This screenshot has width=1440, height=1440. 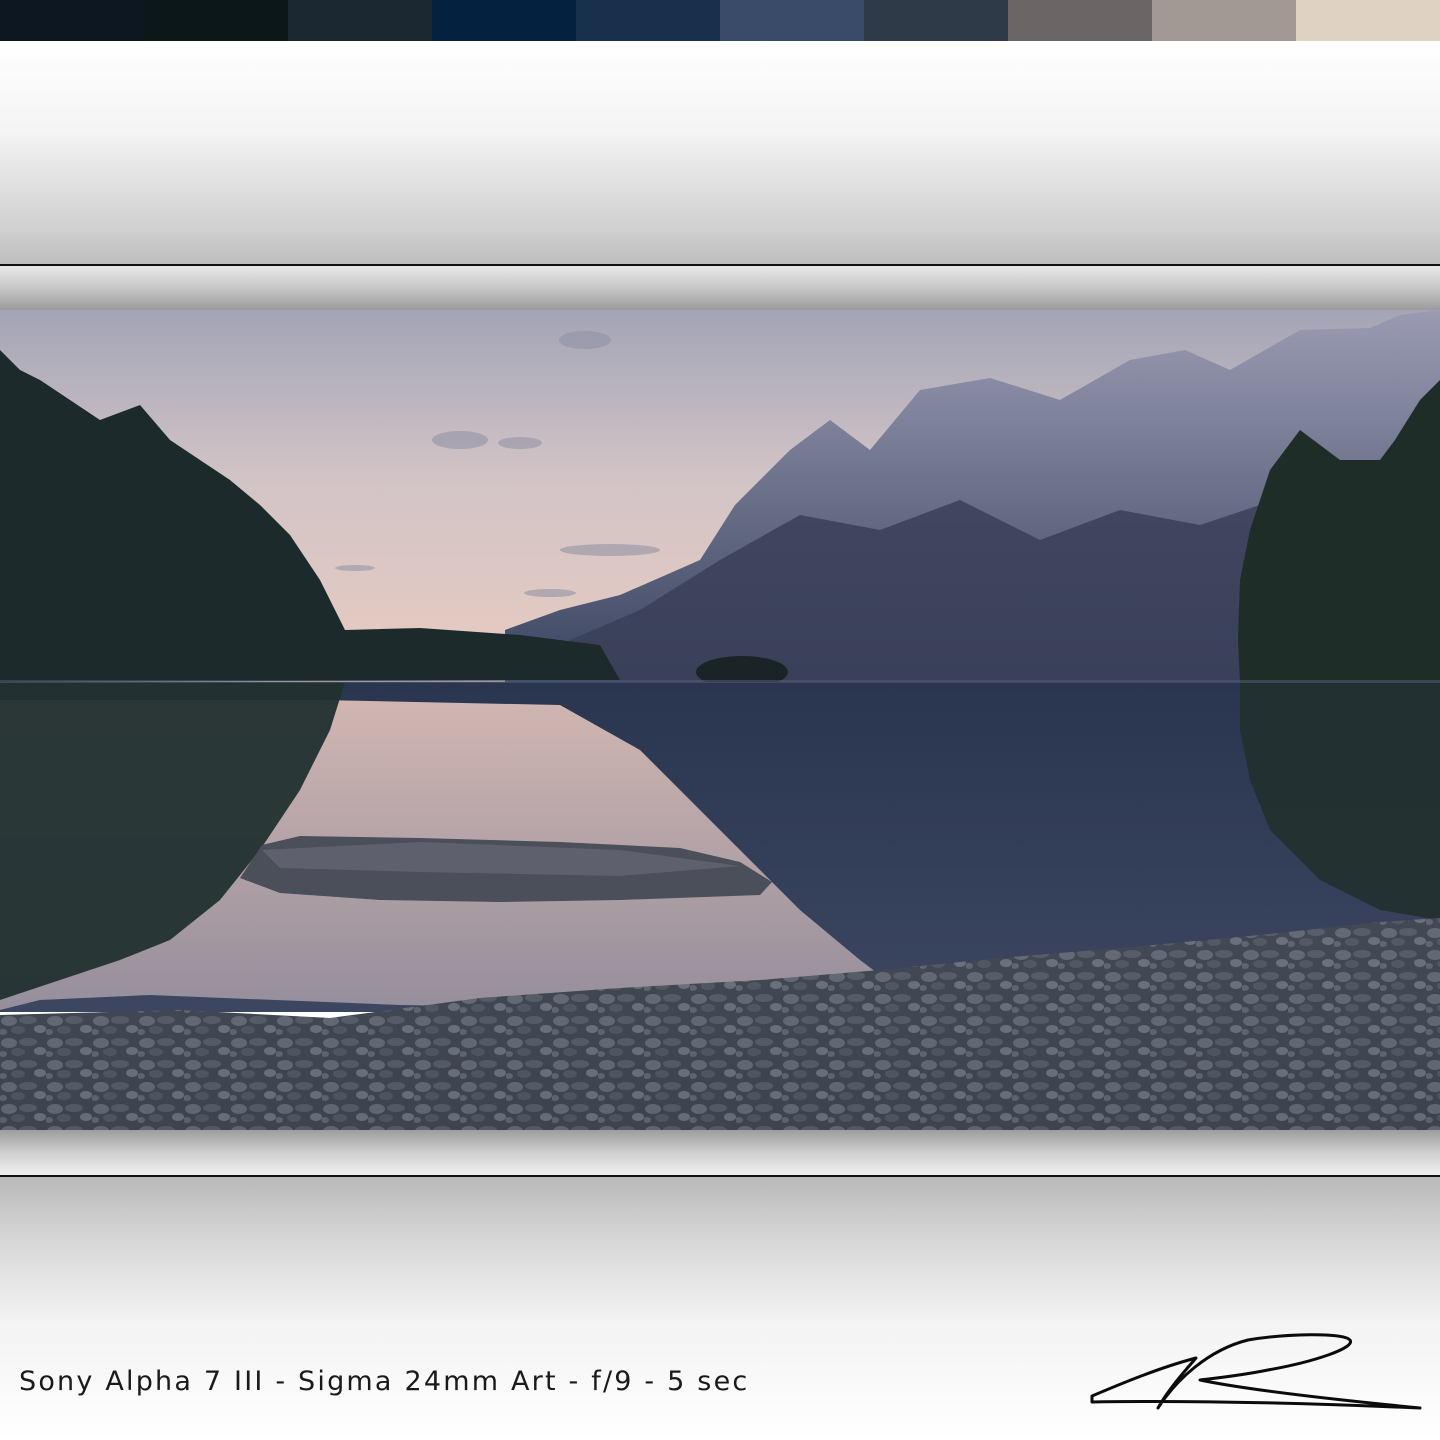 What do you see at coordinates (720, 288) in the screenshot?
I see `photo-frame-top` at bounding box center [720, 288].